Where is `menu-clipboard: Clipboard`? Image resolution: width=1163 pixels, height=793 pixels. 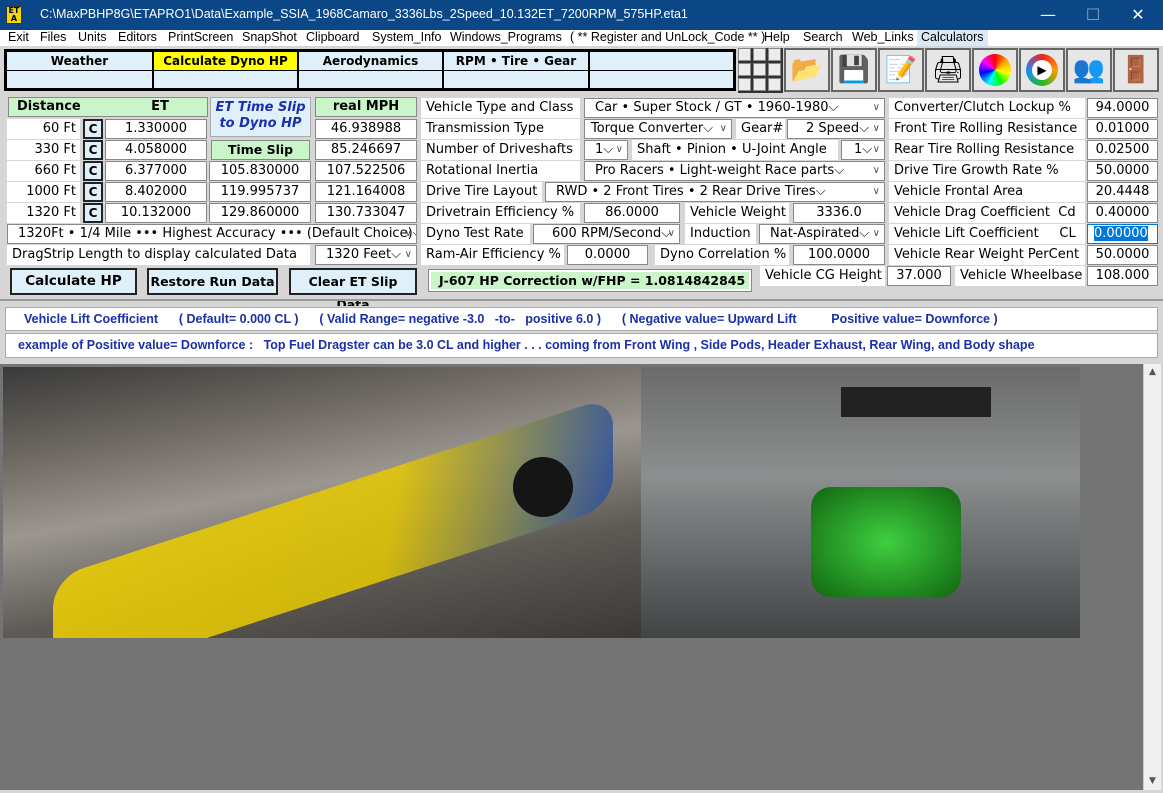
menu-clipboard: Clipboard is located at coordinates (333, 38).